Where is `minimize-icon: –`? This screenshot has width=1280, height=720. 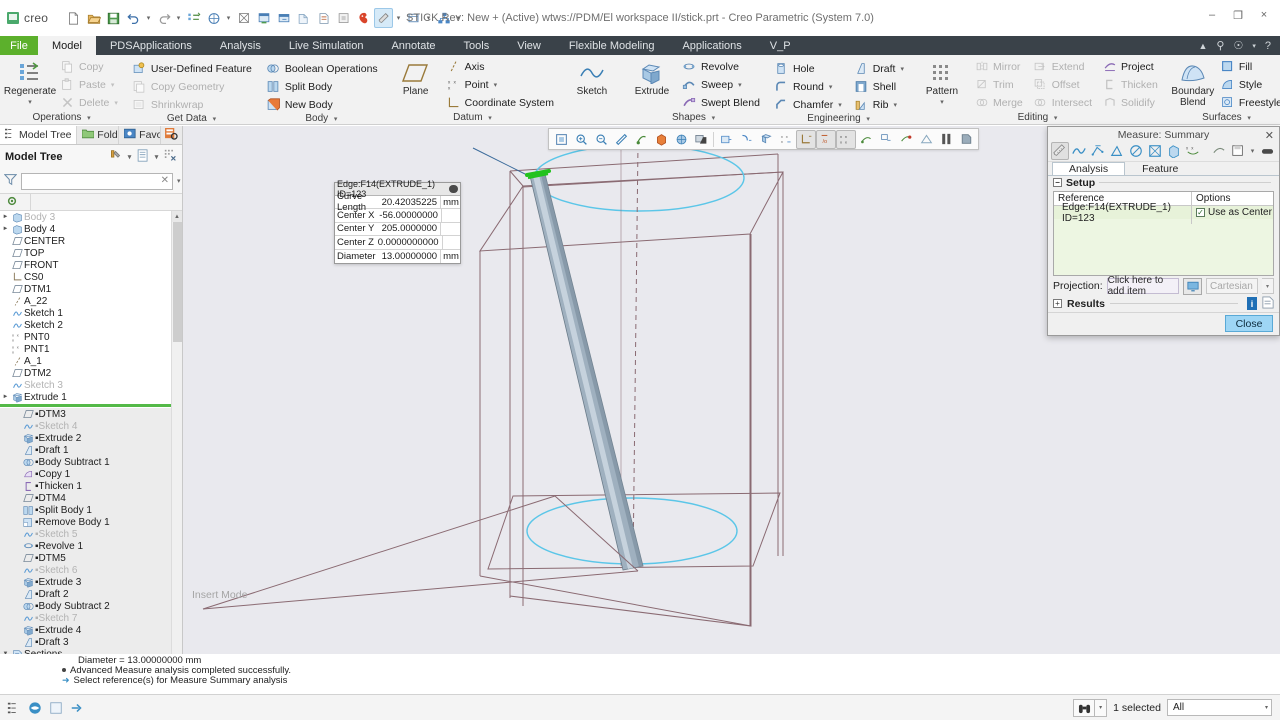 minimize-icon: – is located at coordinates (1212, 15).